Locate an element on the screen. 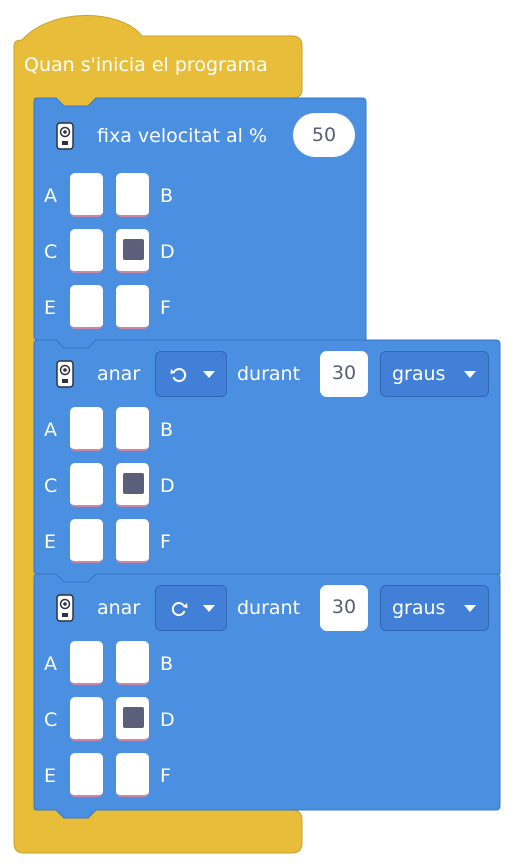 The image size is (514, 868). speed-input: 50 is located at coordinates (324, 135).